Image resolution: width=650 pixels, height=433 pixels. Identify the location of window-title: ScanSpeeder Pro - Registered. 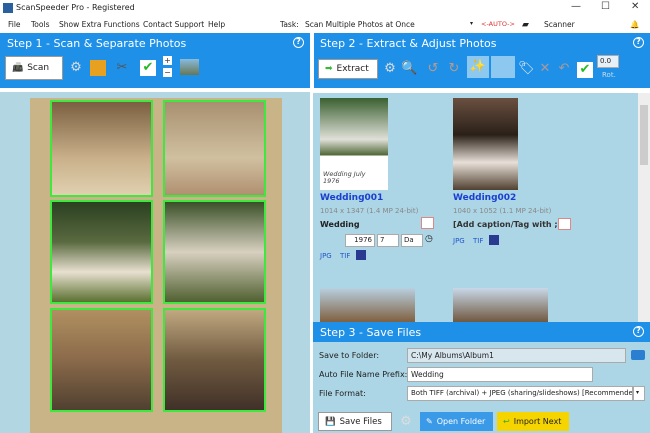
(75, 7).